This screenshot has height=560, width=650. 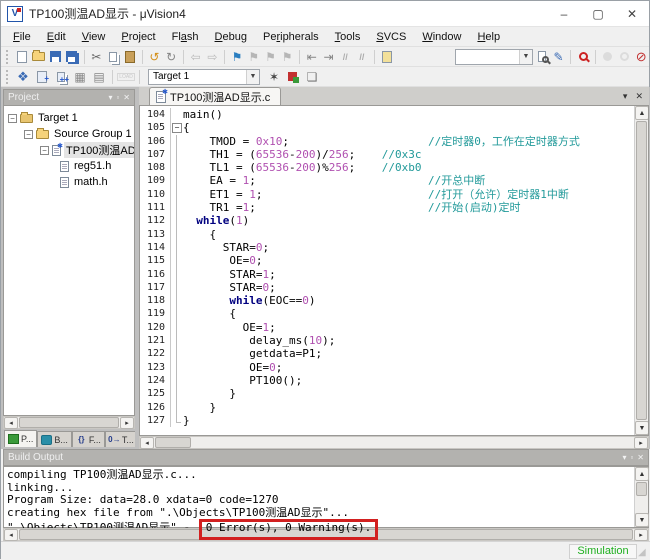 I want to click on code-line-104: 104 main(), so click(x=387, y=115).